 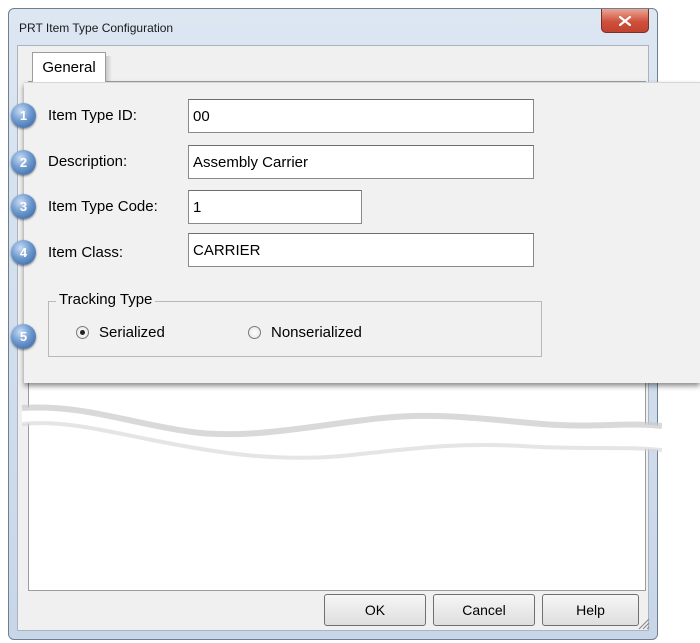 What do you see at coordinates (316, 332) in the screenshot?
I see `nonserialized-label: Nonserialized` at bounding box center [316, 332].